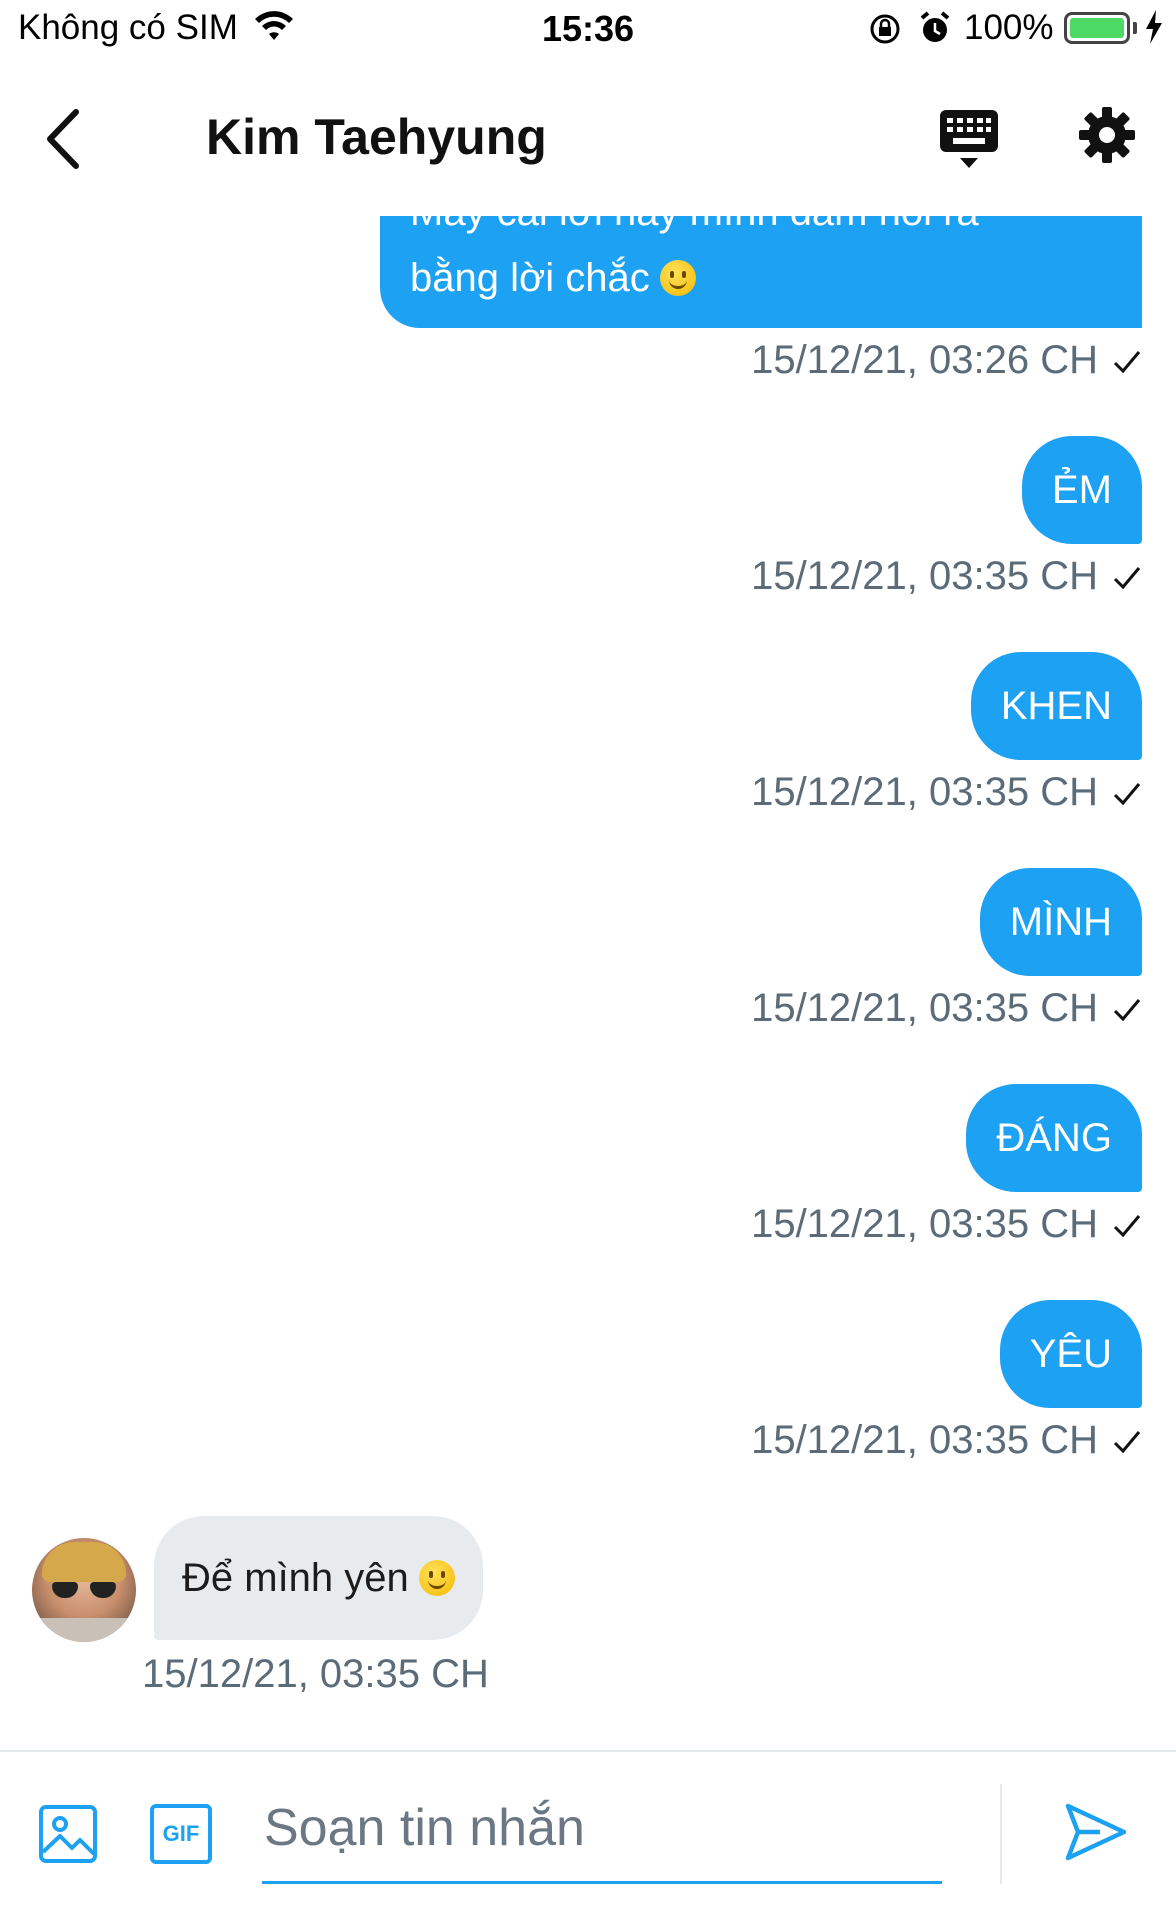 The width and height of the screenshot is (1176, 1920). Describe the element at coordinates (885, 29) in the screenshot. I see `rotation-lock-icon` at that location.